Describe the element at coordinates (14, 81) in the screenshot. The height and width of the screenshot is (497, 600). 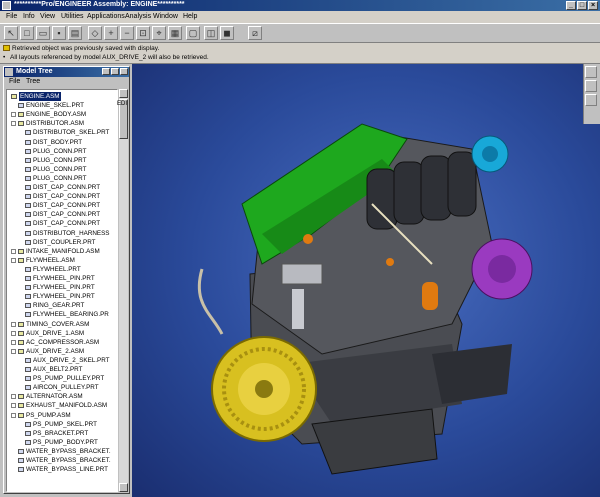
I see `tree-menu-file: File` at that location.